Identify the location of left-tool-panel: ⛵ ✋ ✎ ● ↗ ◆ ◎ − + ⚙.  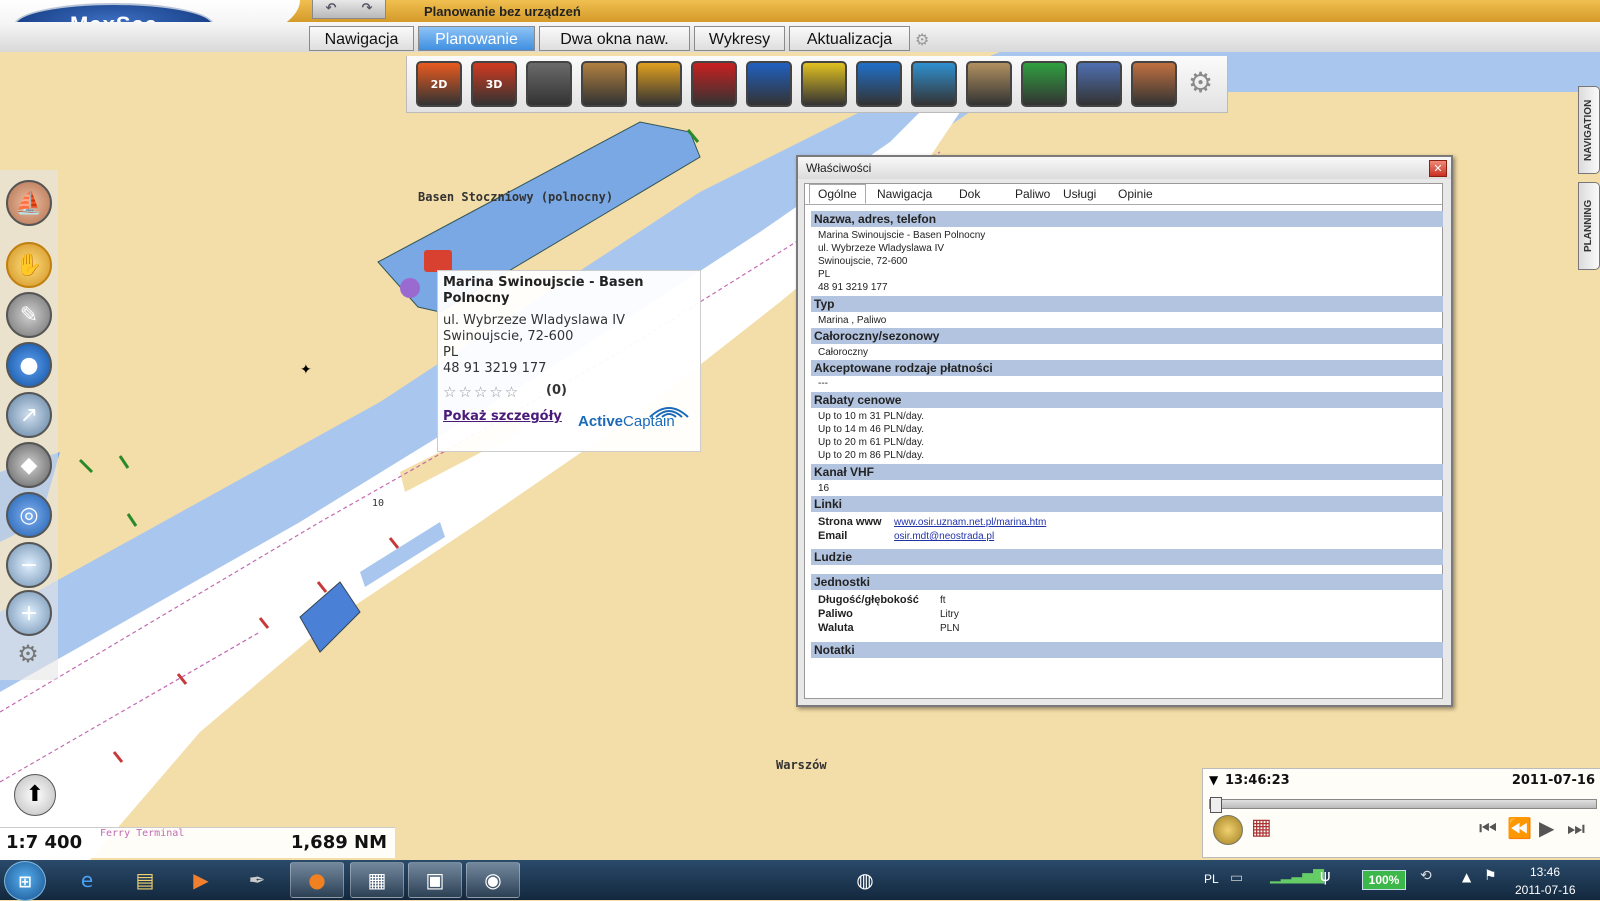
(29, 425).